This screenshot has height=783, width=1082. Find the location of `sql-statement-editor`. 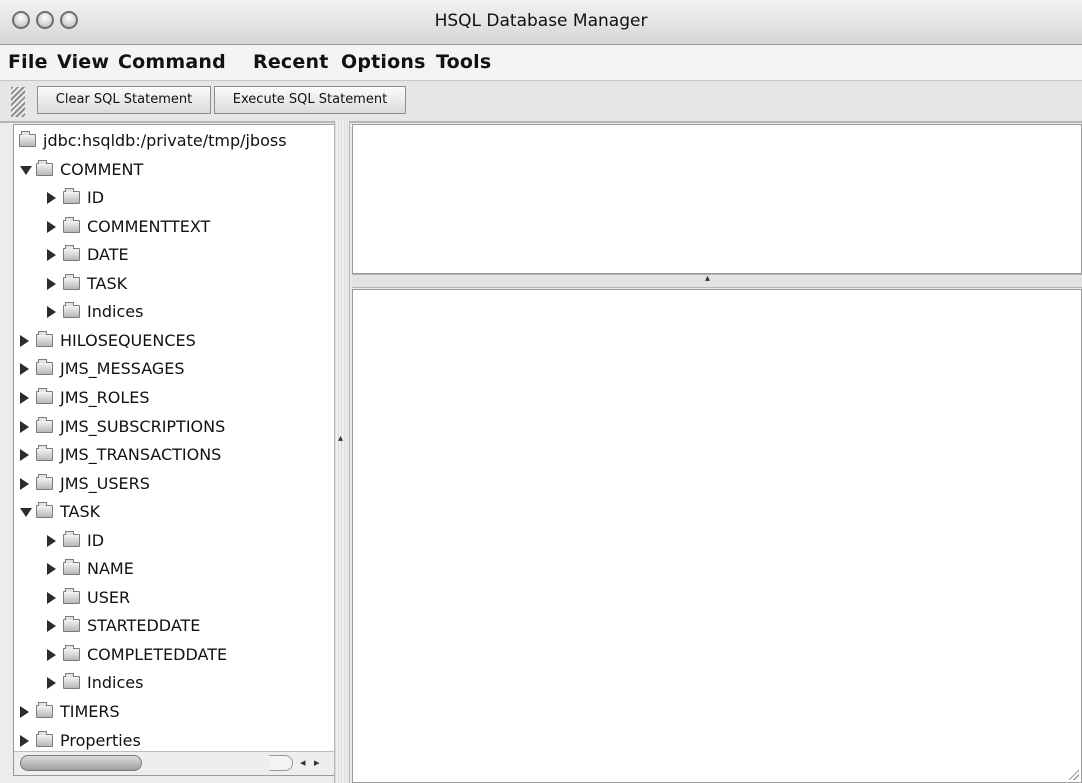

sql-statement-editor is located at coordinates (717, 199).